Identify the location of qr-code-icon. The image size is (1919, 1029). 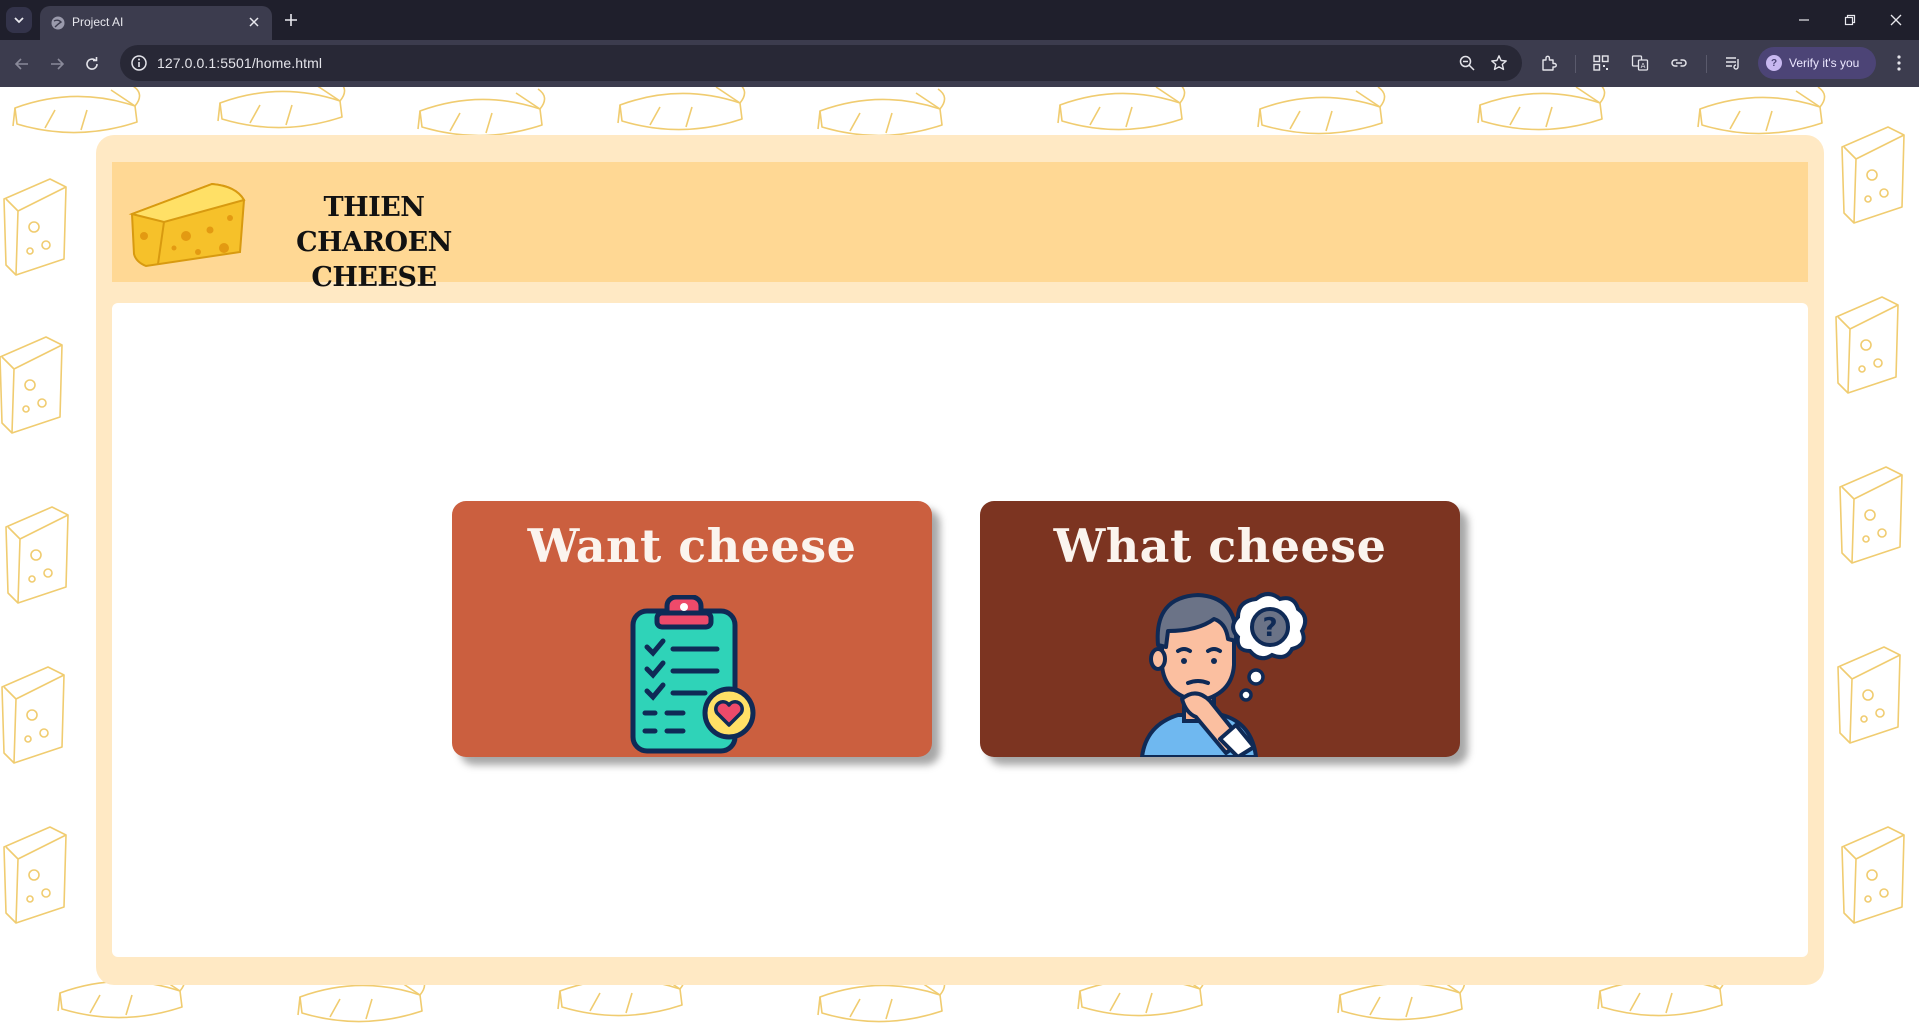
(1601, 63).